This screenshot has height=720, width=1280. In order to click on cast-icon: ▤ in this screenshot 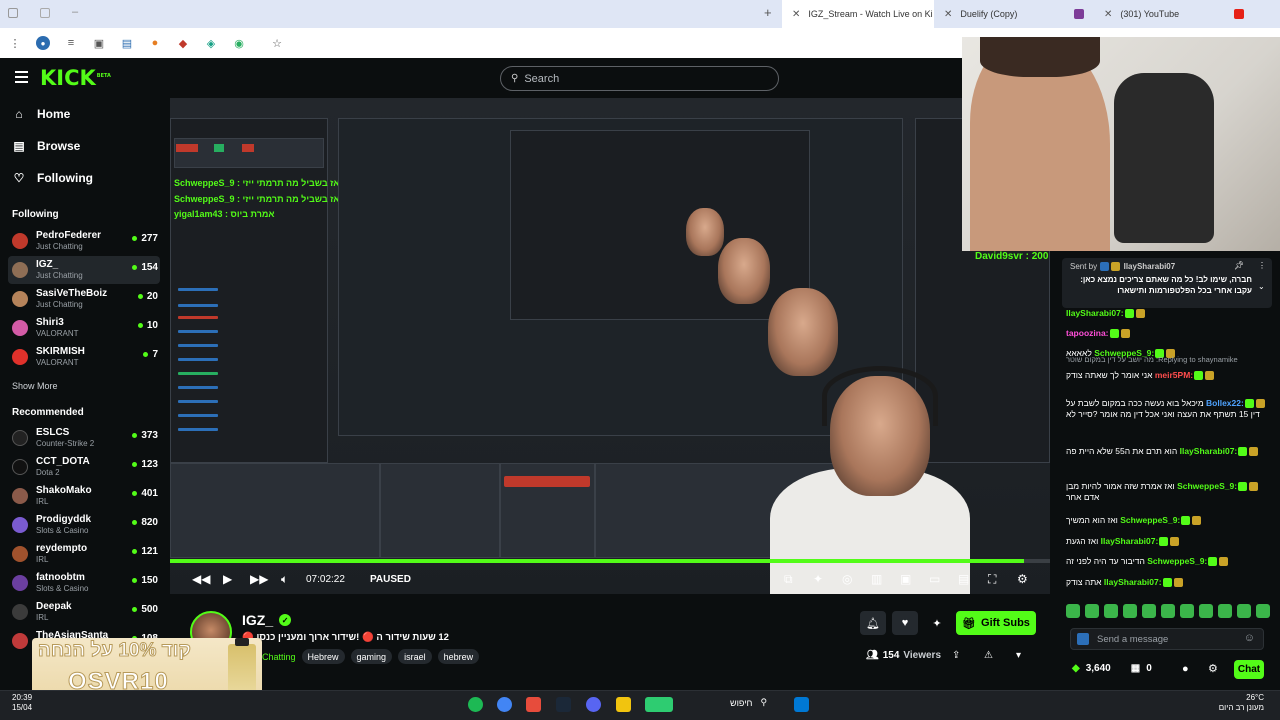, I will do `click(963, 579)`.